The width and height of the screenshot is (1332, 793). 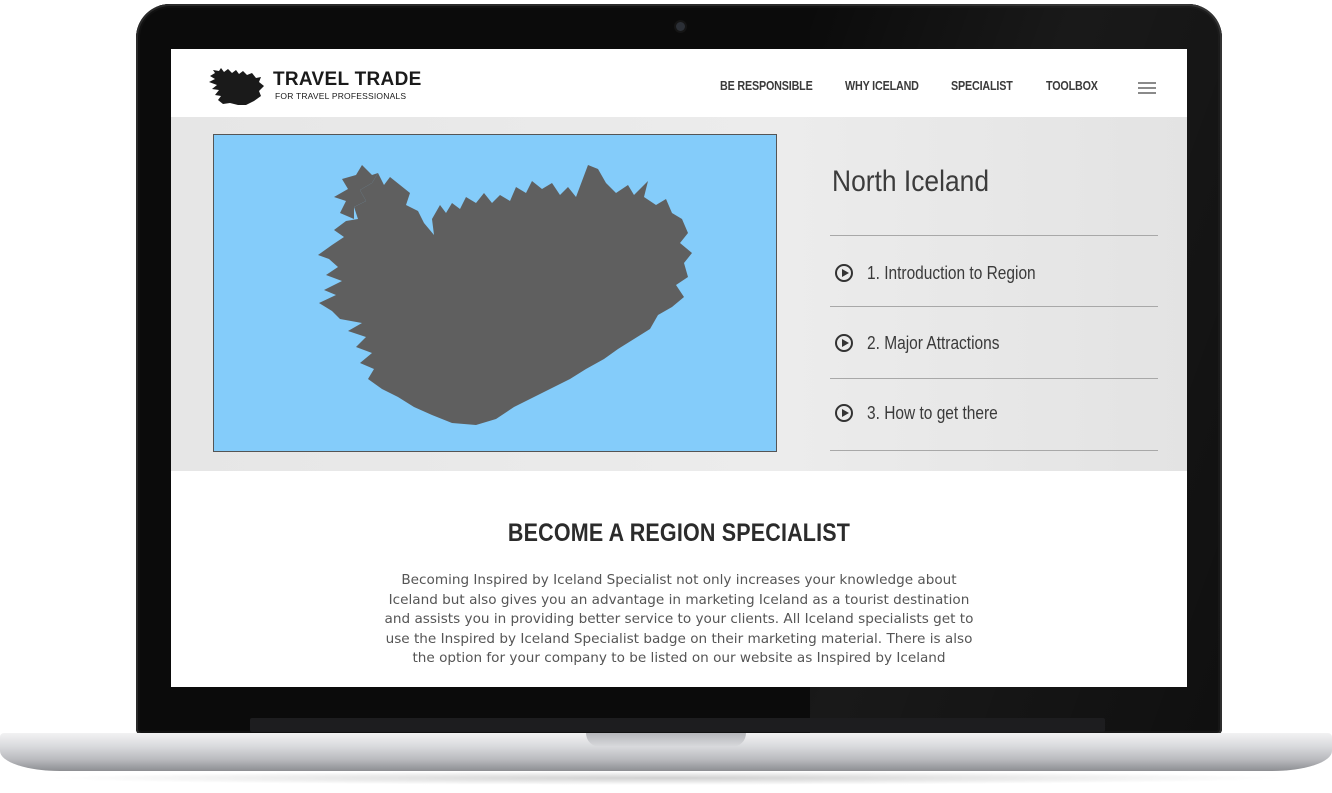 What do you see at coordinates (882, 86) in the screenshot?
I see `nav-item-why-iceland: WHY ICELAND` at bounding box center [882, 86].